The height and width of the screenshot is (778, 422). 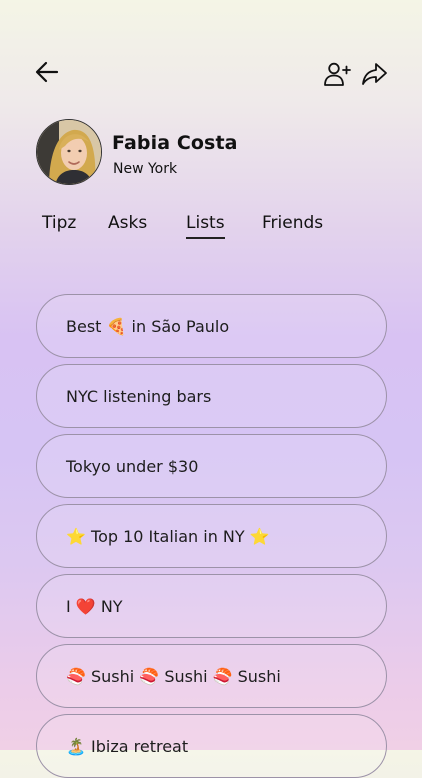 I want to click on list-item: I ❤️ NY, so click(x=211, y=606).